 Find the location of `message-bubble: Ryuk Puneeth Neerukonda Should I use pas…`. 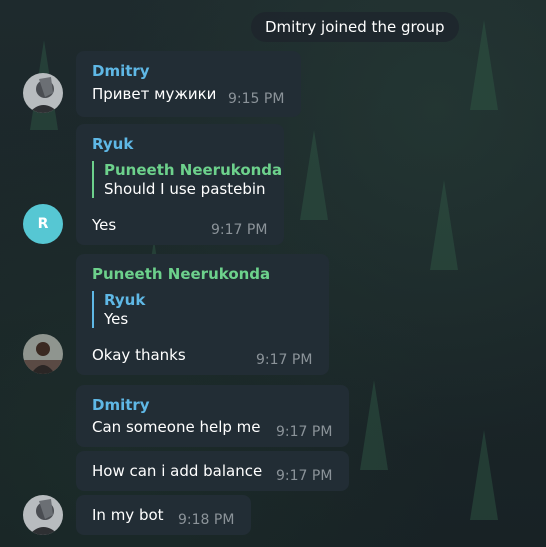

message-bubble: Ryuk Puneeth Neerukonda Should I use pas… is located at coordinates (180, 184).